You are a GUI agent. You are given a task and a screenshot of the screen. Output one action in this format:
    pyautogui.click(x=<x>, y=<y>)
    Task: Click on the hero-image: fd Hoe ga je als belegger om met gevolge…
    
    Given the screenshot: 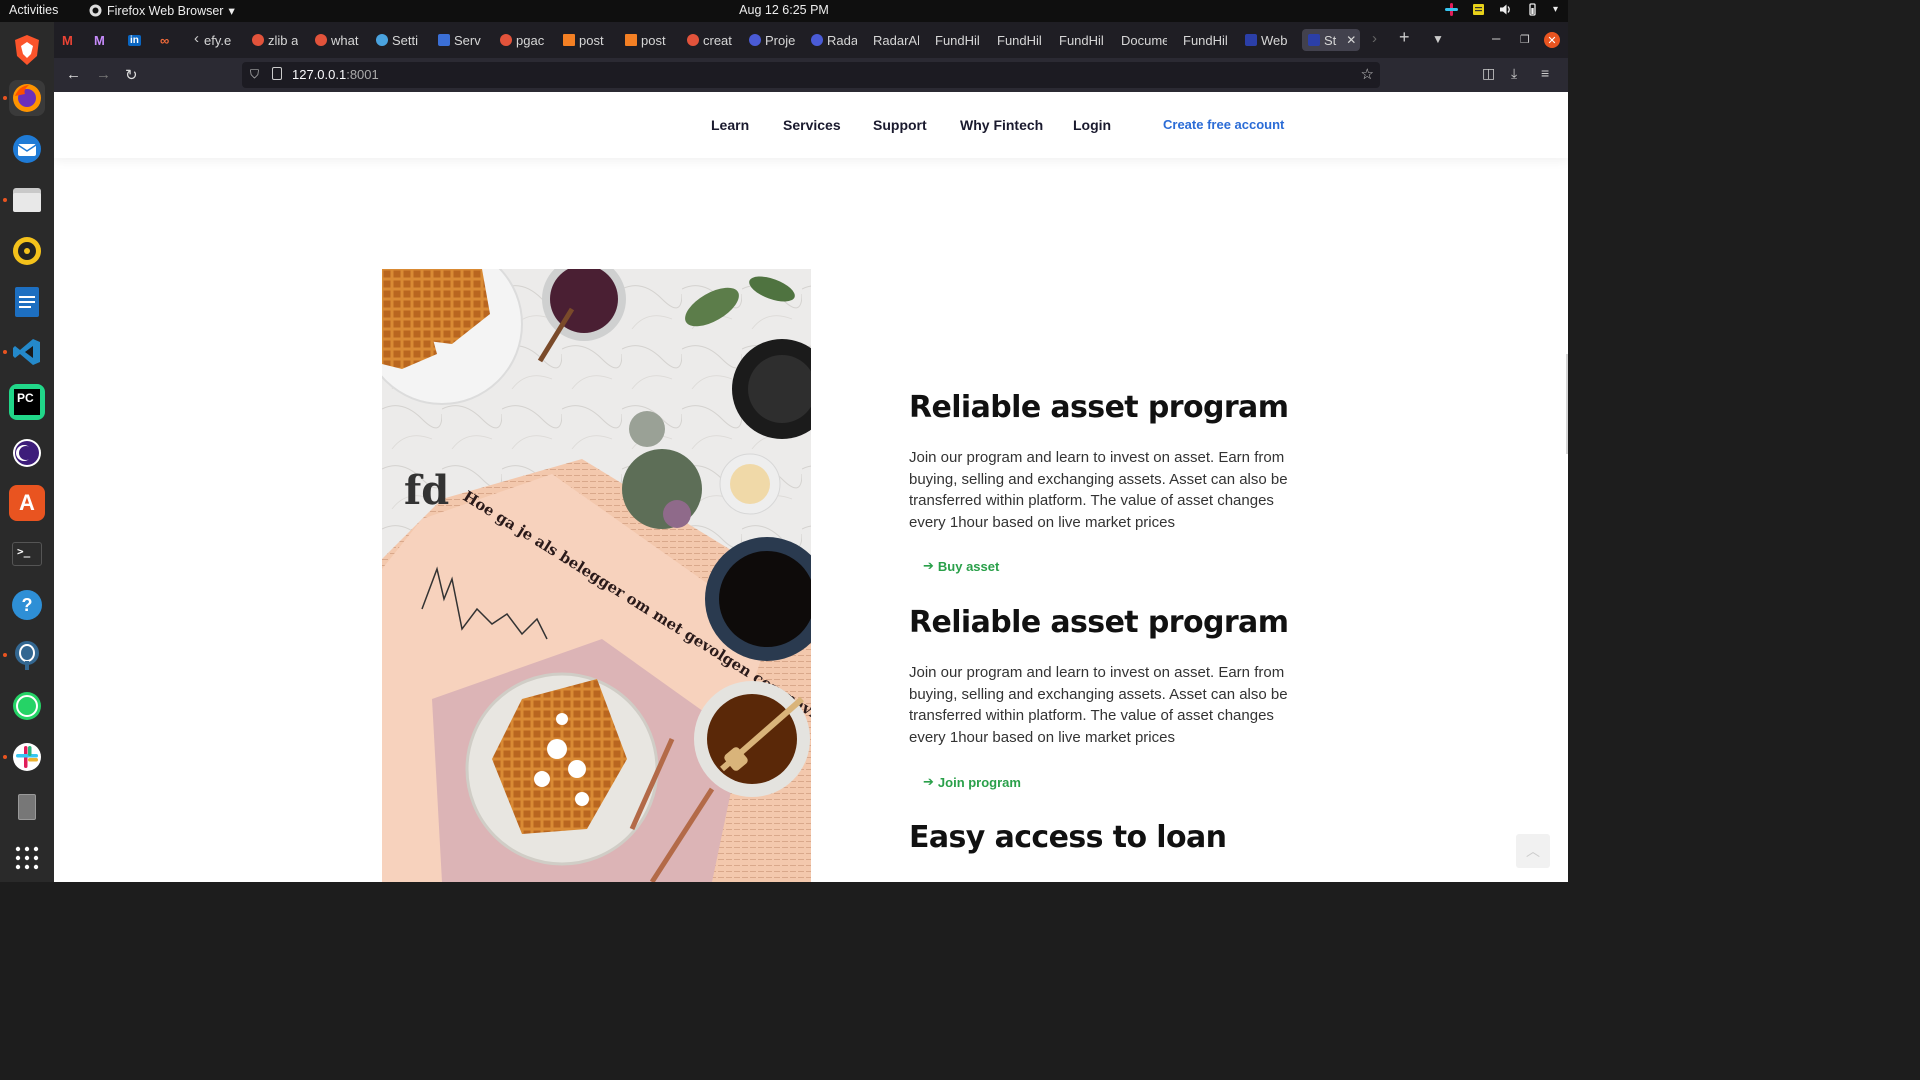 What is the action you would take?
    pyautogui.click(x=596, y=575)
    